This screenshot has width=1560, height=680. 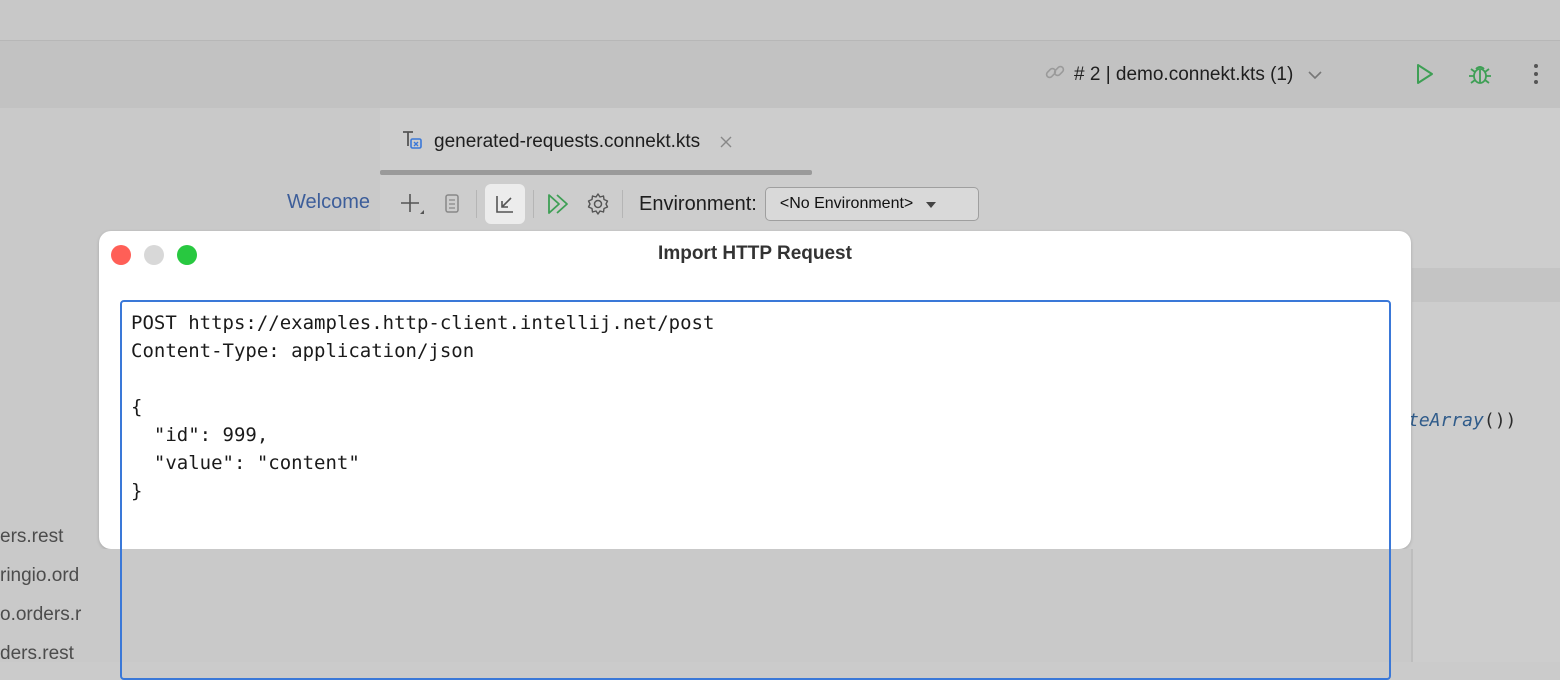 I want to click on title-bar, so click(x=780, y=20).